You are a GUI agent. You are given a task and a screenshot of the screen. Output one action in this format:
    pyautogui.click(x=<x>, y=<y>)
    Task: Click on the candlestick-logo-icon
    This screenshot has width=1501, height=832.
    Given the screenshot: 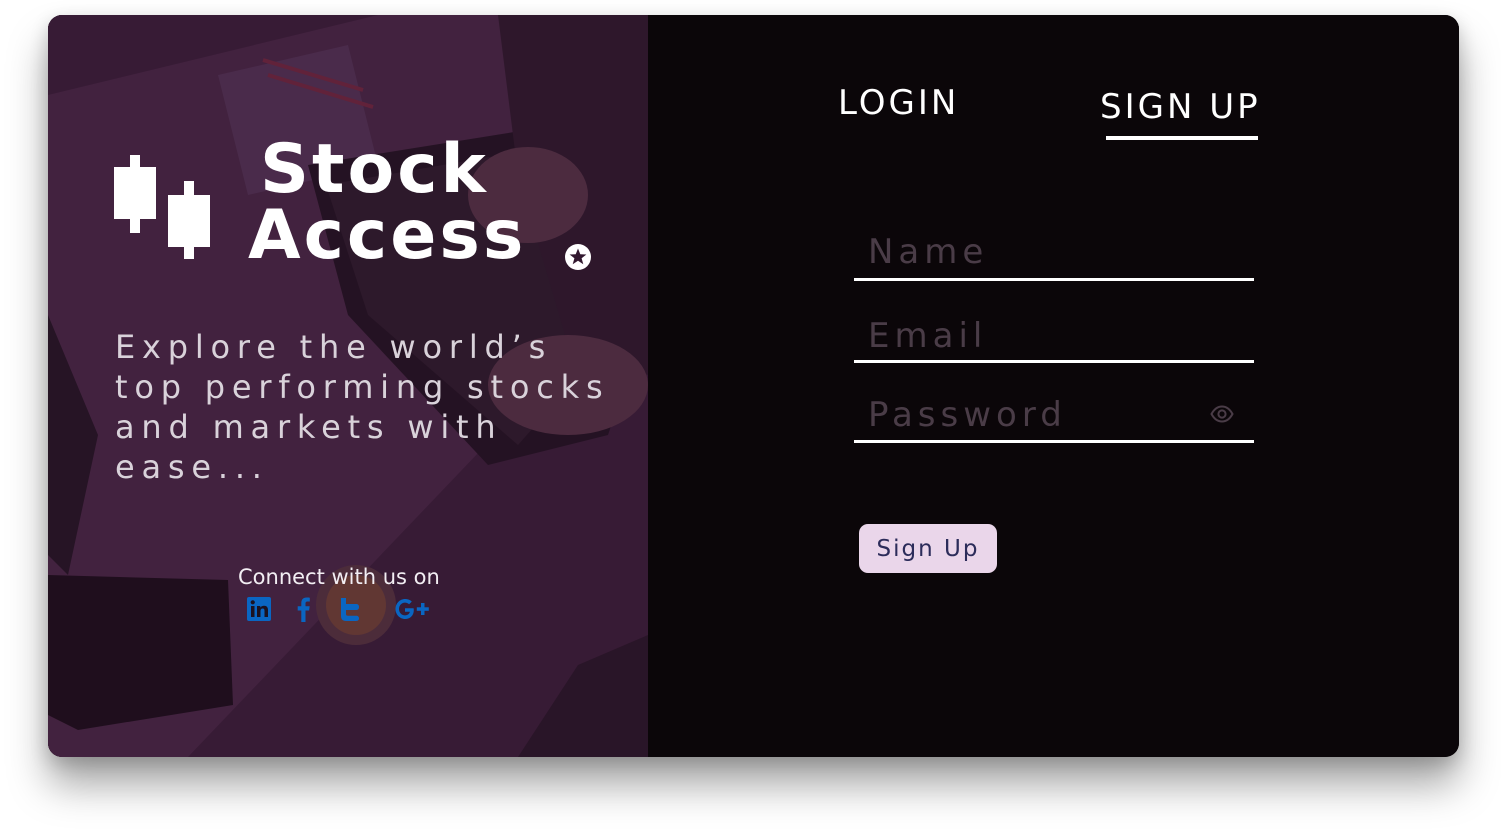 What is the action you would take?
    pyautogui.click(x=162, y=207)
    